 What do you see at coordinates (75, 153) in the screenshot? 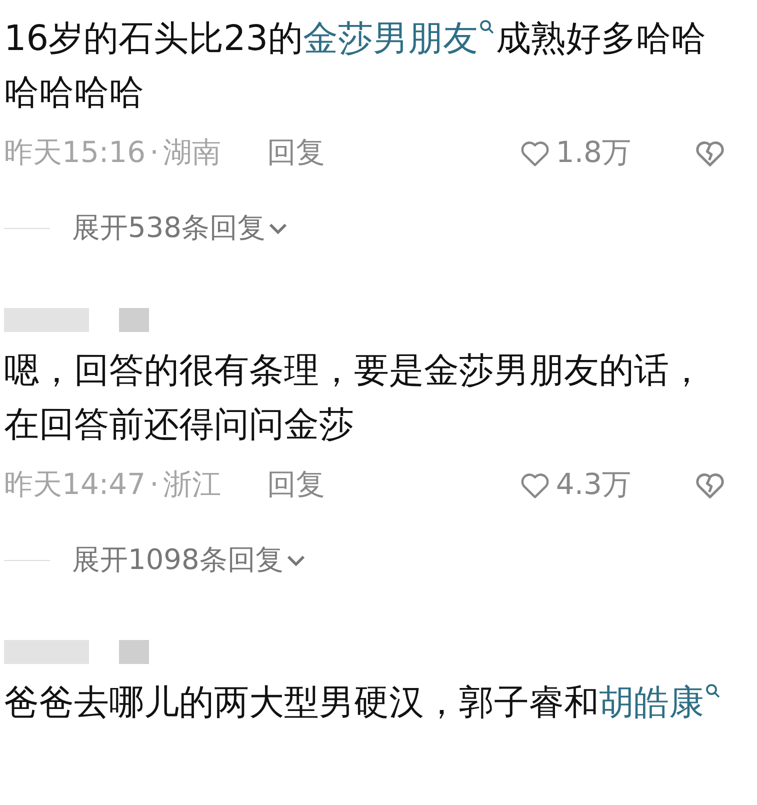
I see `comment-time: 昨天15:16` at bounding box center [75, 153].